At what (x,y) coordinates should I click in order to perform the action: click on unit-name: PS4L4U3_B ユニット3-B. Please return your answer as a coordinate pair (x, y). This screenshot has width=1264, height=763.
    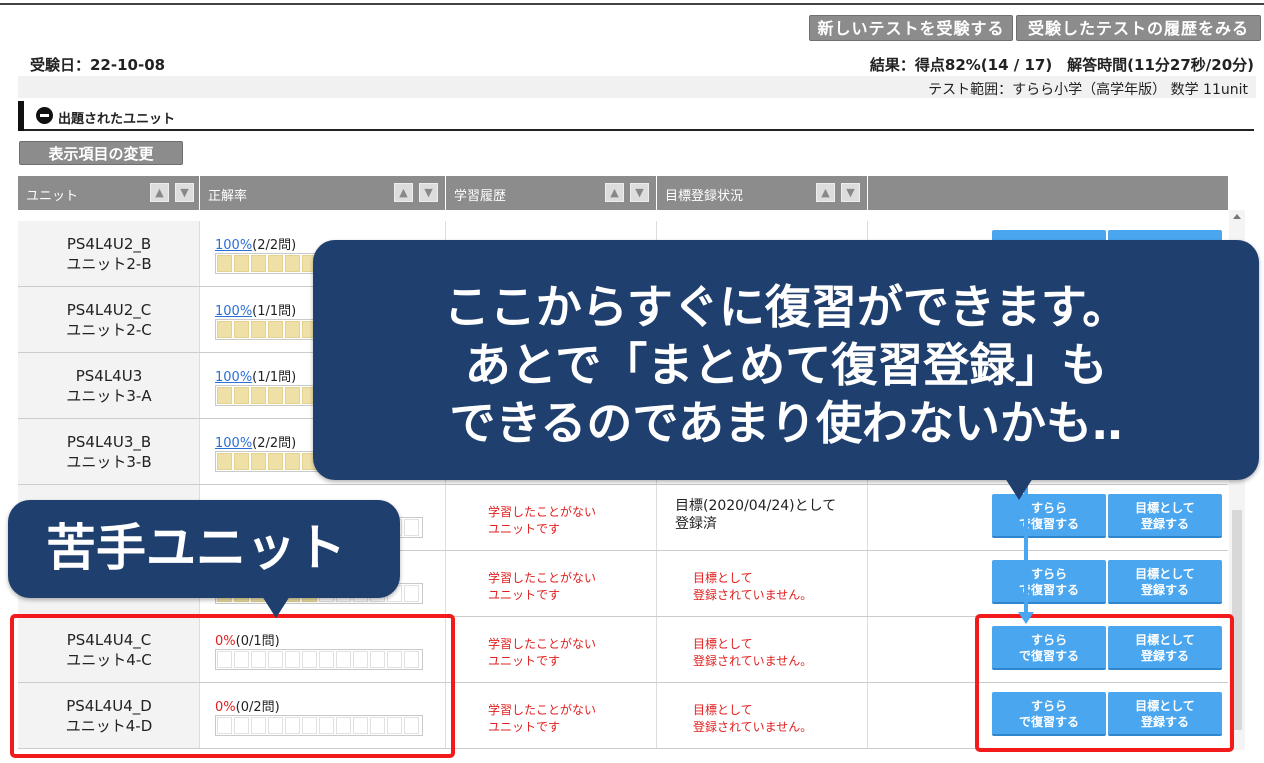
    Looking at the image, I should click on (109, 452).